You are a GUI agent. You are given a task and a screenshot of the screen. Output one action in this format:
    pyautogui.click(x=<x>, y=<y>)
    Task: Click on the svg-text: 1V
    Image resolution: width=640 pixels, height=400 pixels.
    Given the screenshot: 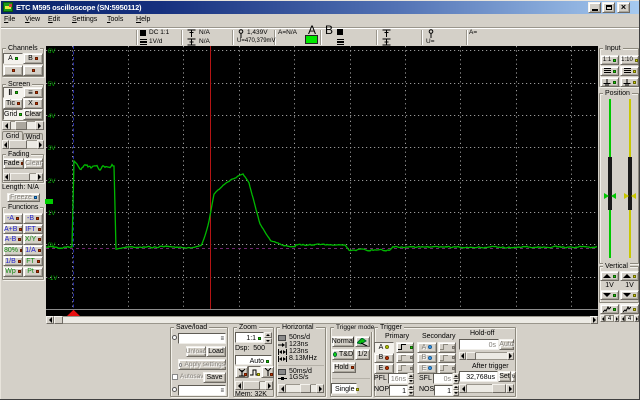 What is the action you would take?
    pyautogui.click(x=51, y=214)
    